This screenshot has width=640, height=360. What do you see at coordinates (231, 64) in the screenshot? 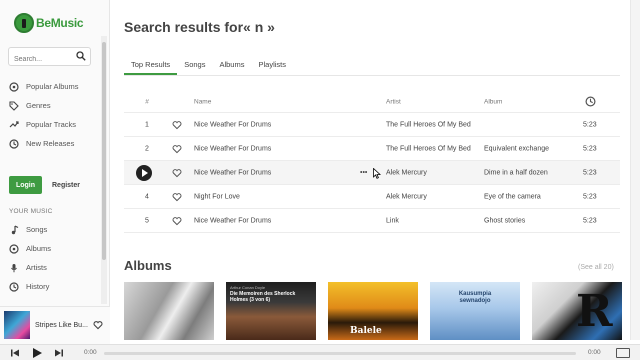
I see `tab-albums: Albums` at bounding box center [231, 64].